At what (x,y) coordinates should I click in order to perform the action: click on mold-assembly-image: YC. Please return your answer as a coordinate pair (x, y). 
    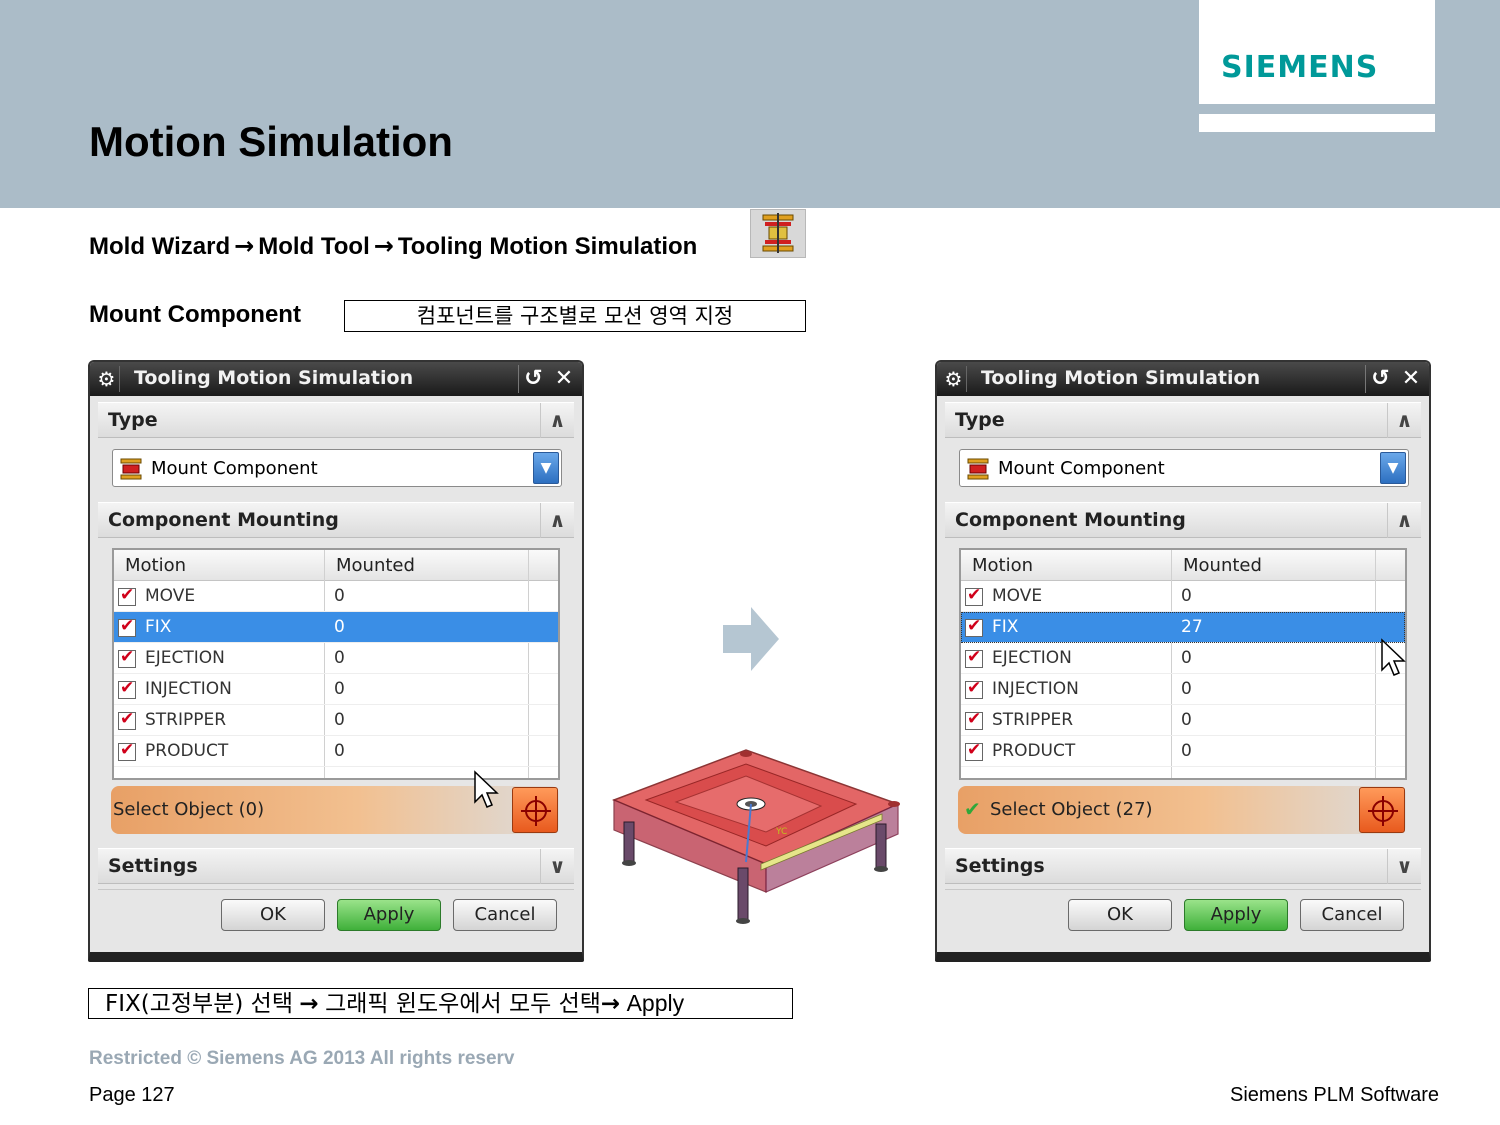
    Looking at the image, I should click on (756, 836).